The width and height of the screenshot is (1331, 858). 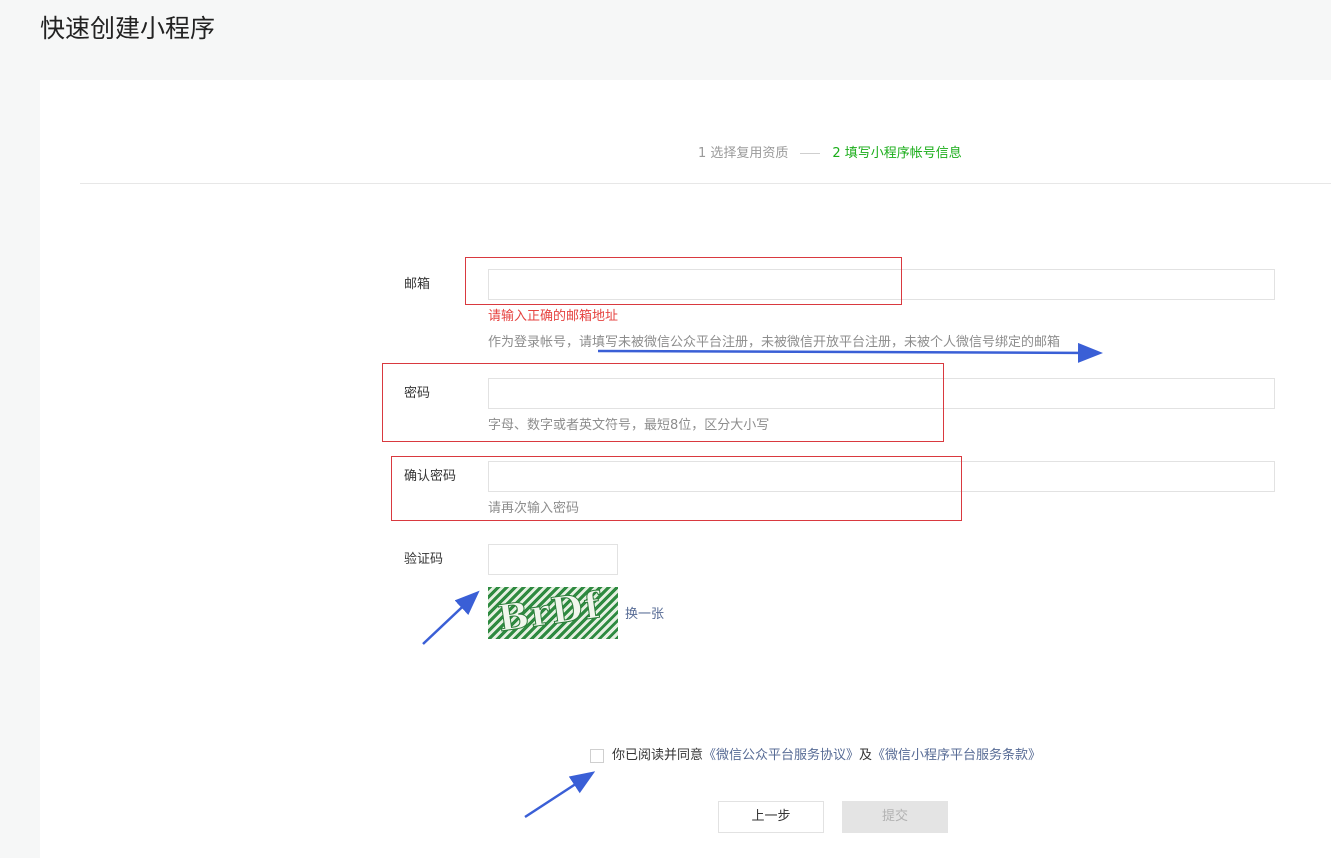 What do you see at coordinates (895, 817) in the screenshot?
I see `submit-button: 提交` at bounding box center [895, 817].